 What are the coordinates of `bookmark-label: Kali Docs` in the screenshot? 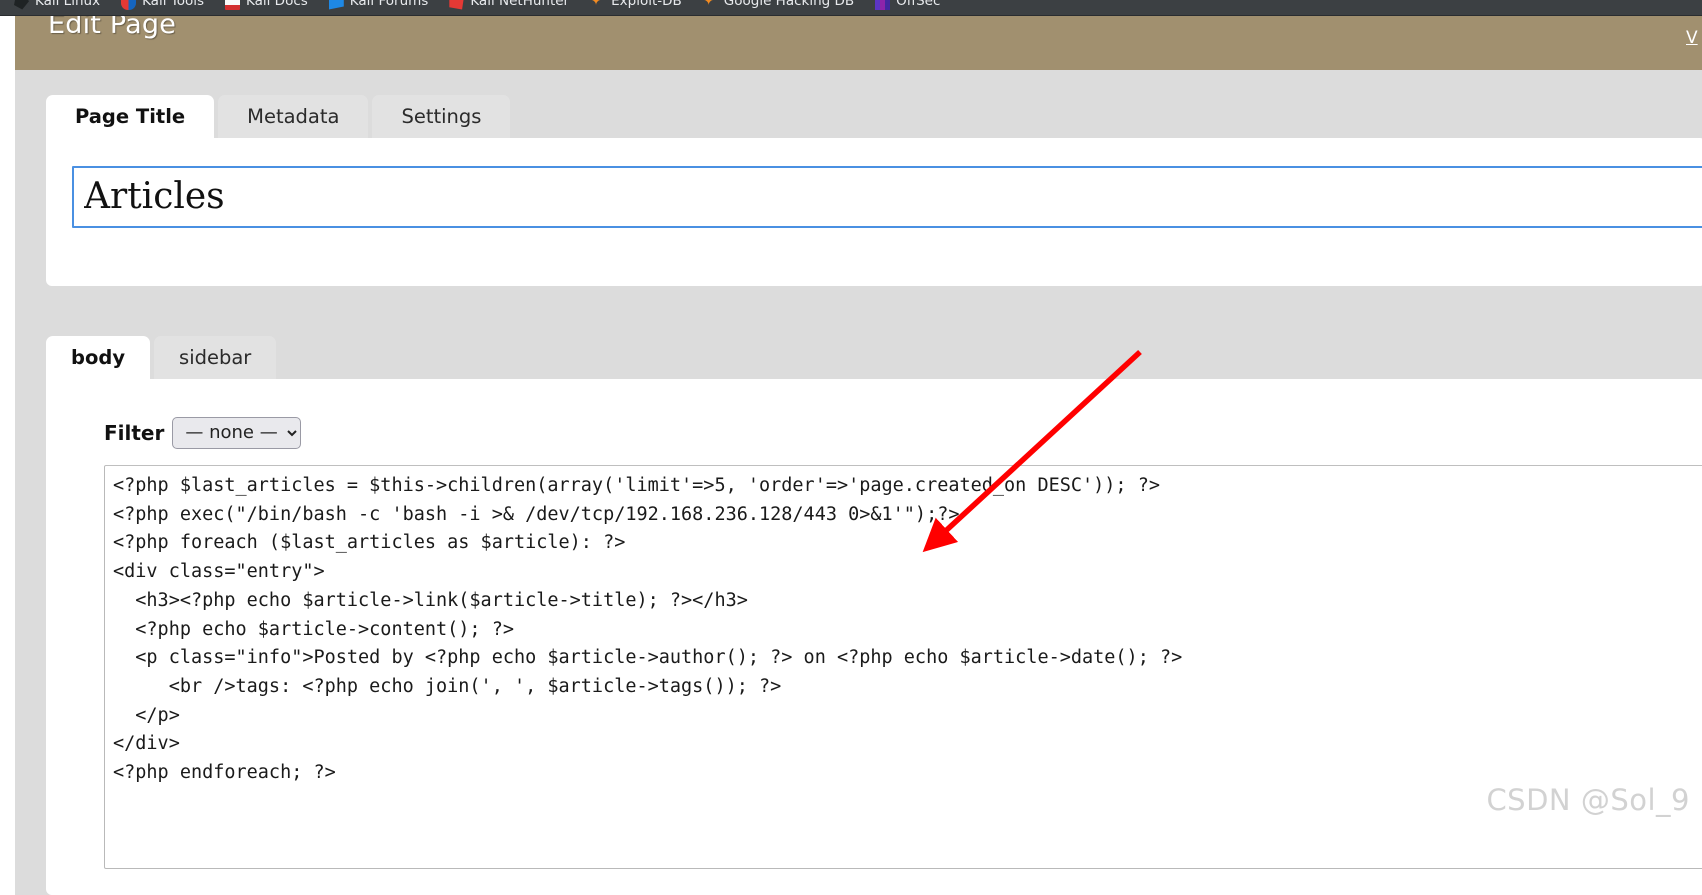 It's located at (277, 5).